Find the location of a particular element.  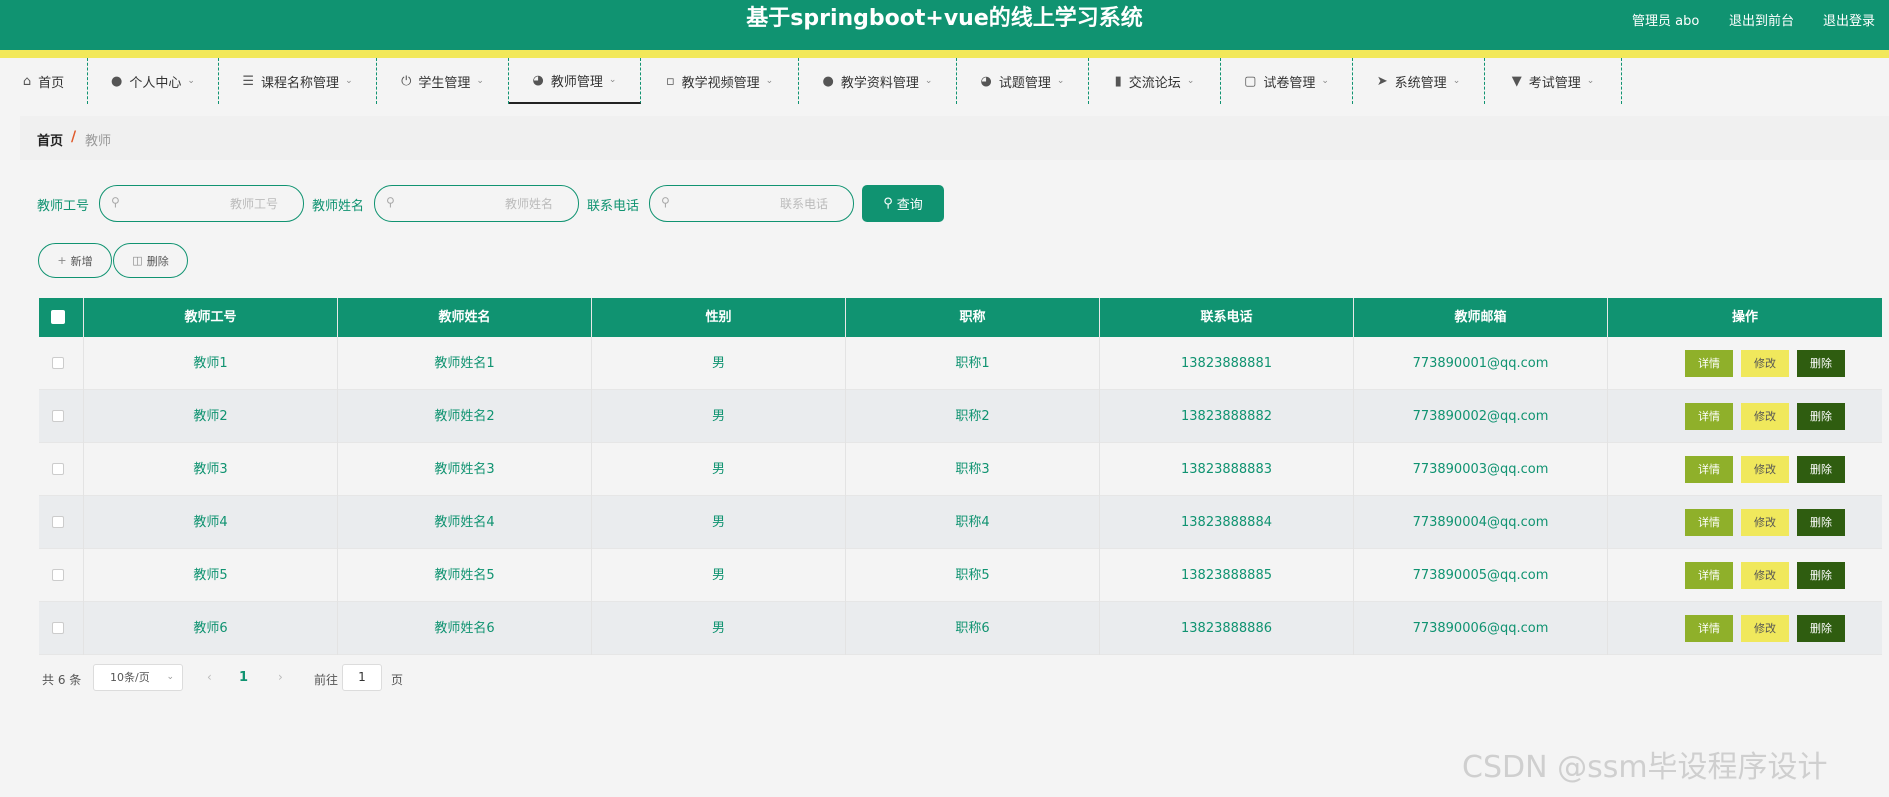

nav-item-home: ⌂ 首页 is located at coordinates (43, 81).